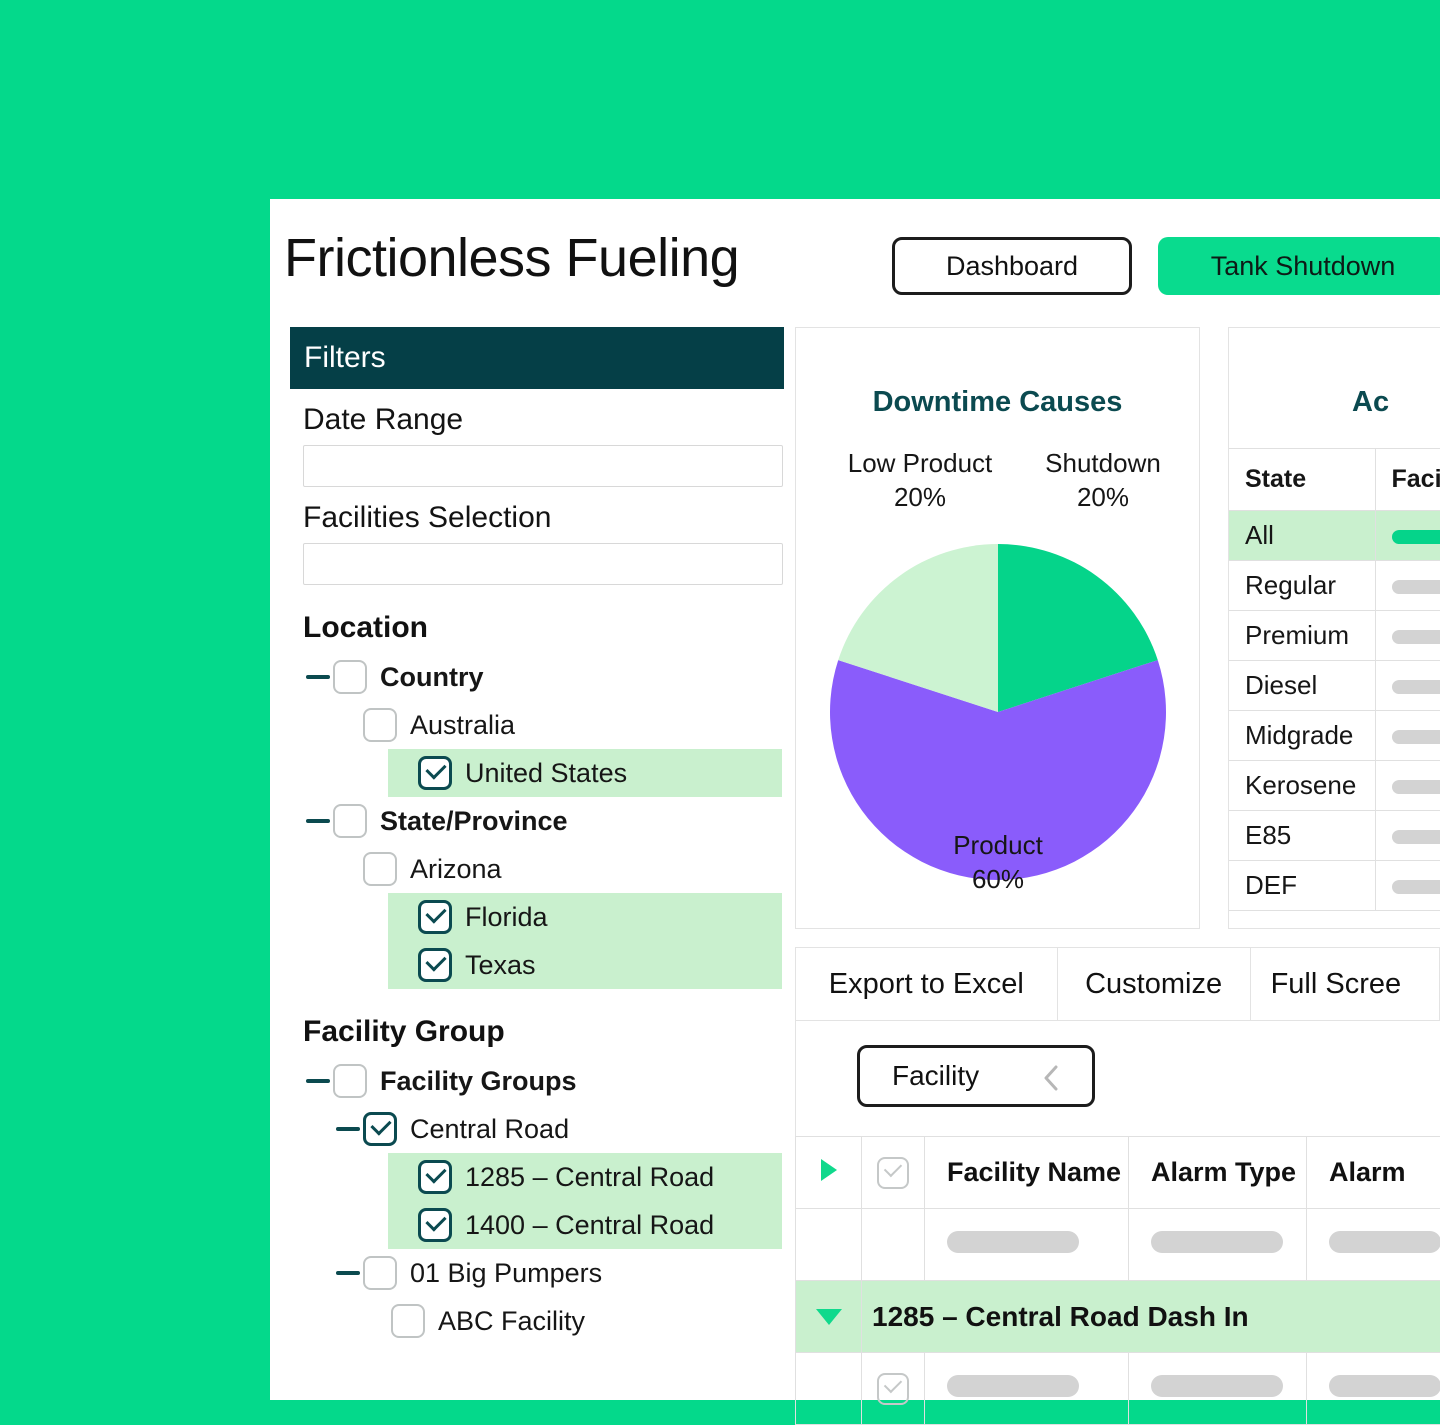 This screenshot has width=1440, height=1425. I want to click on alarm-group-row: 1285 – Central Road Dash In, so click(1118, 1317).